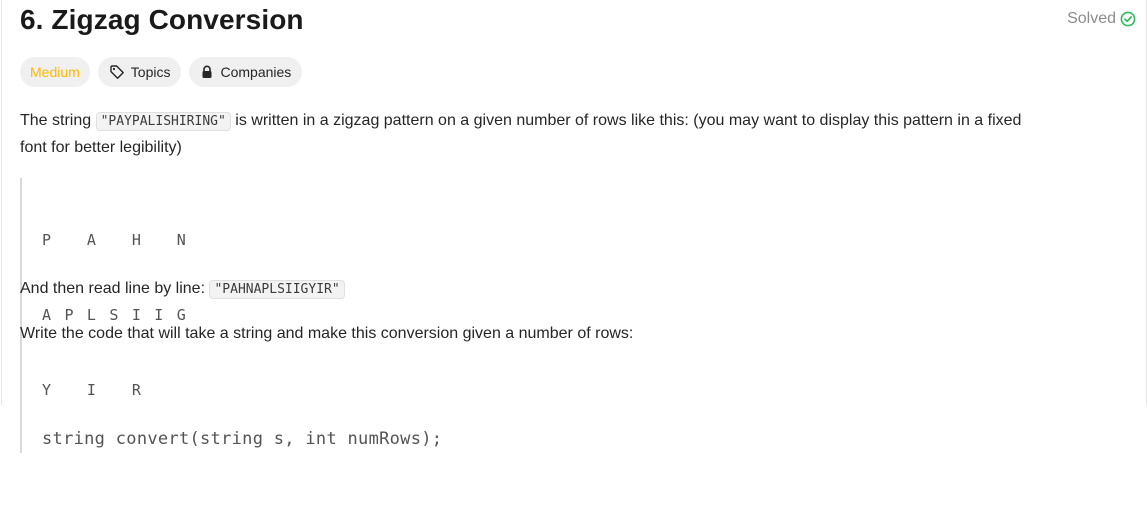  Describe the element at coordinates (163, 121) in the screenshot. I see `example-input-code: "PAYPALISHIRING"` at that location.